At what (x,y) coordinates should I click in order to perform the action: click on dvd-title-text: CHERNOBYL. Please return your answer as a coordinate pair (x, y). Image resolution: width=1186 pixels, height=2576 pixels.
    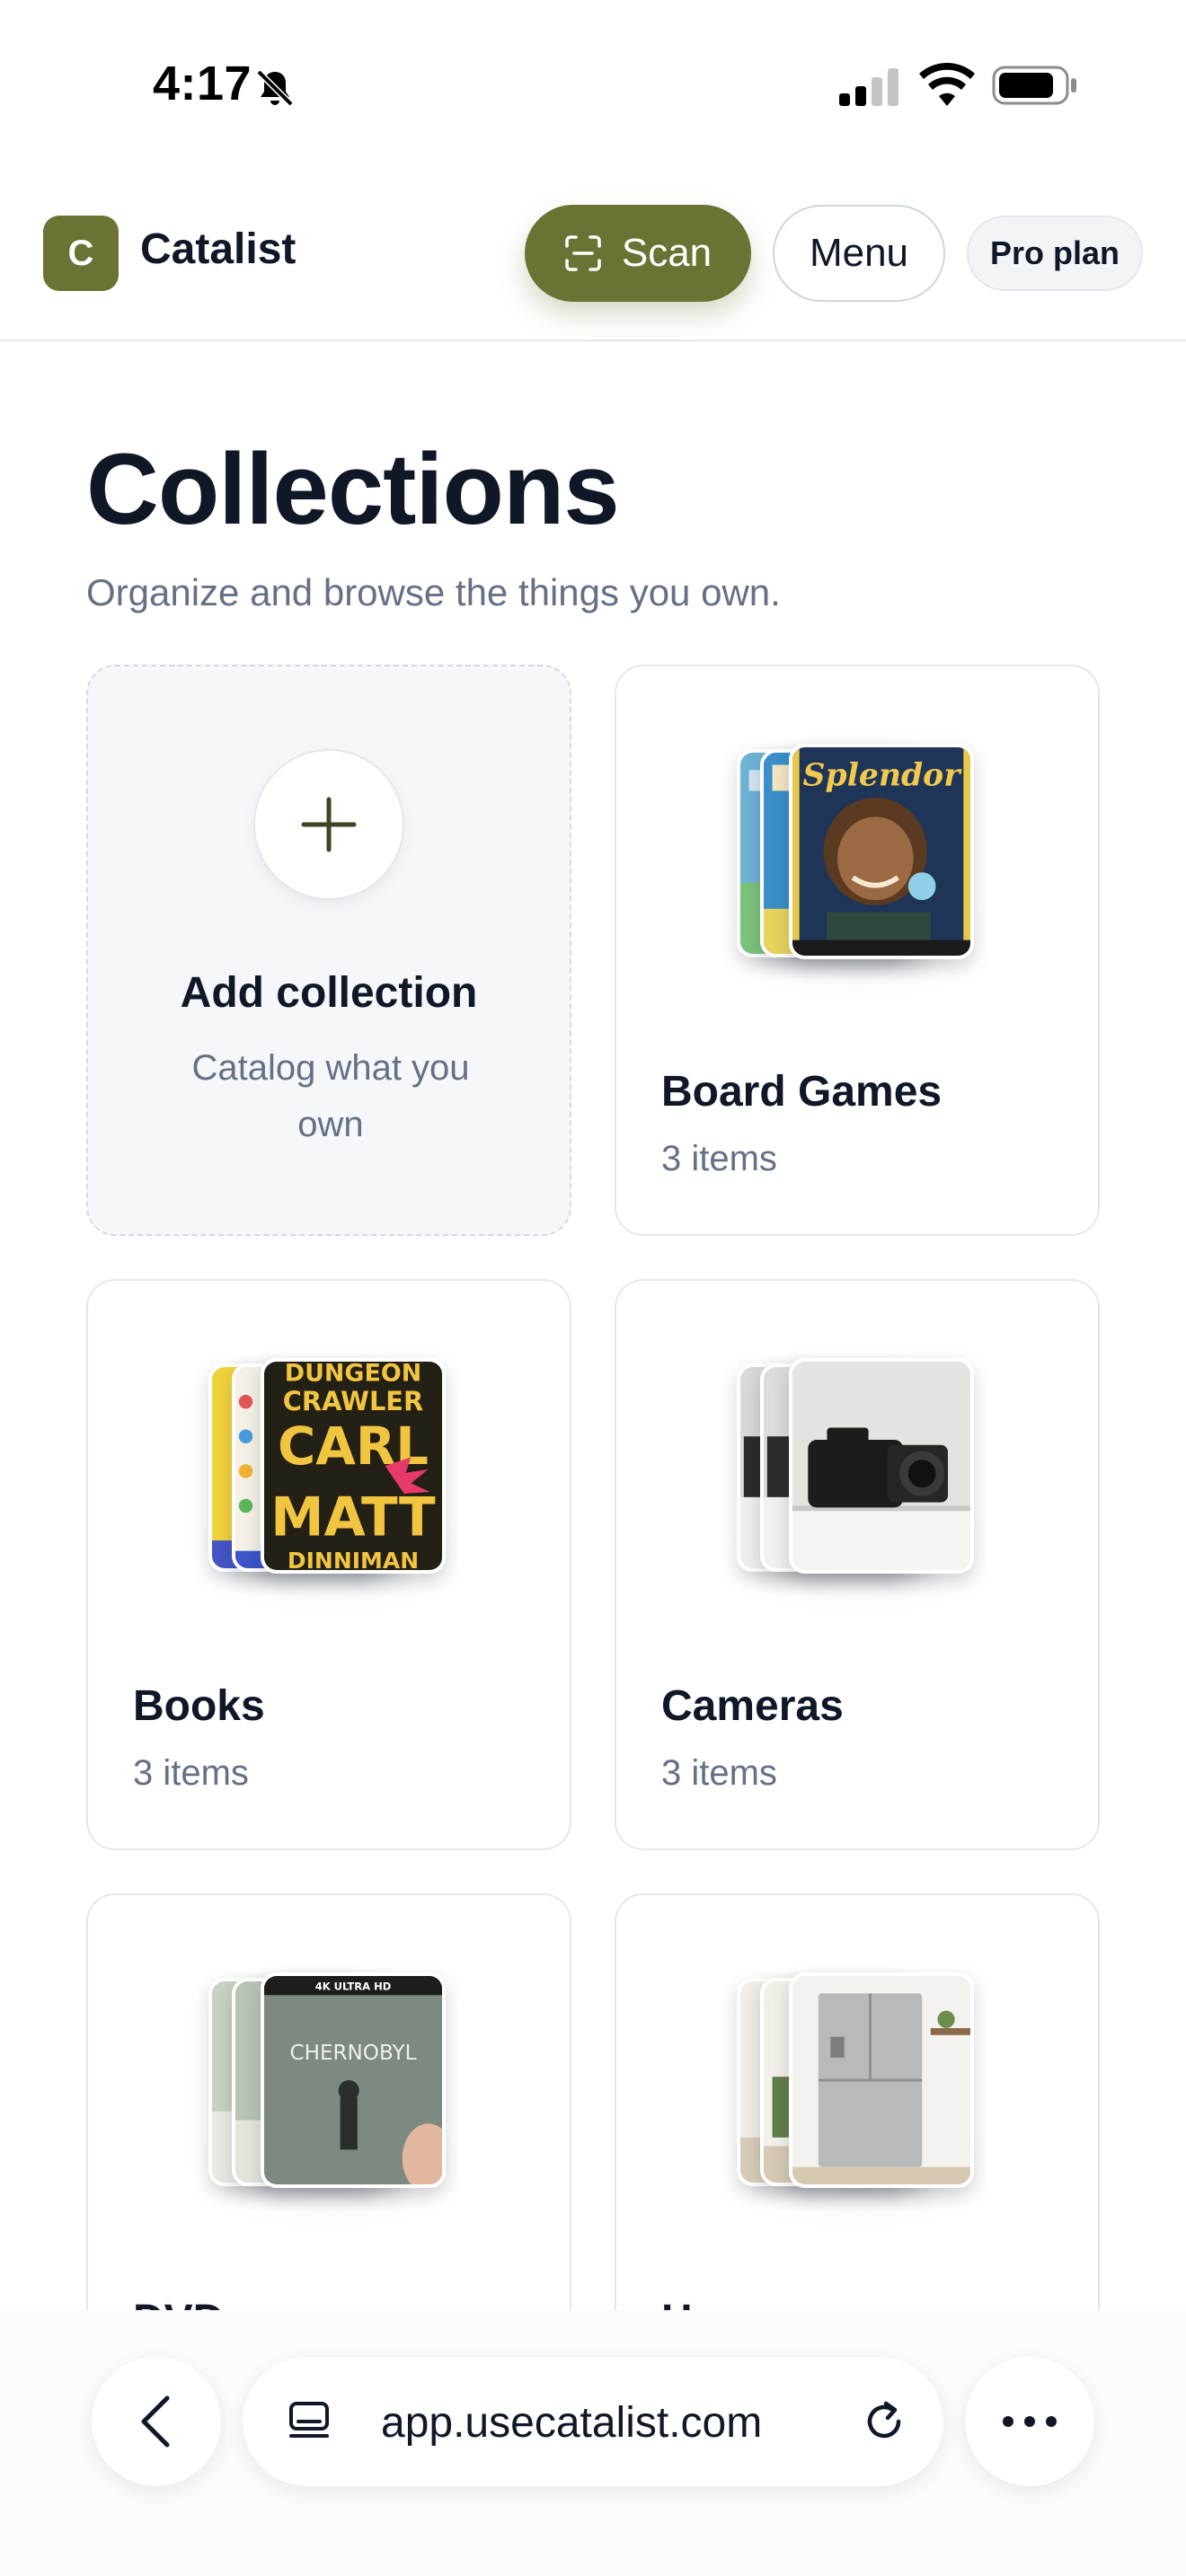
    Looking at the image, I should click on (353, 2053).